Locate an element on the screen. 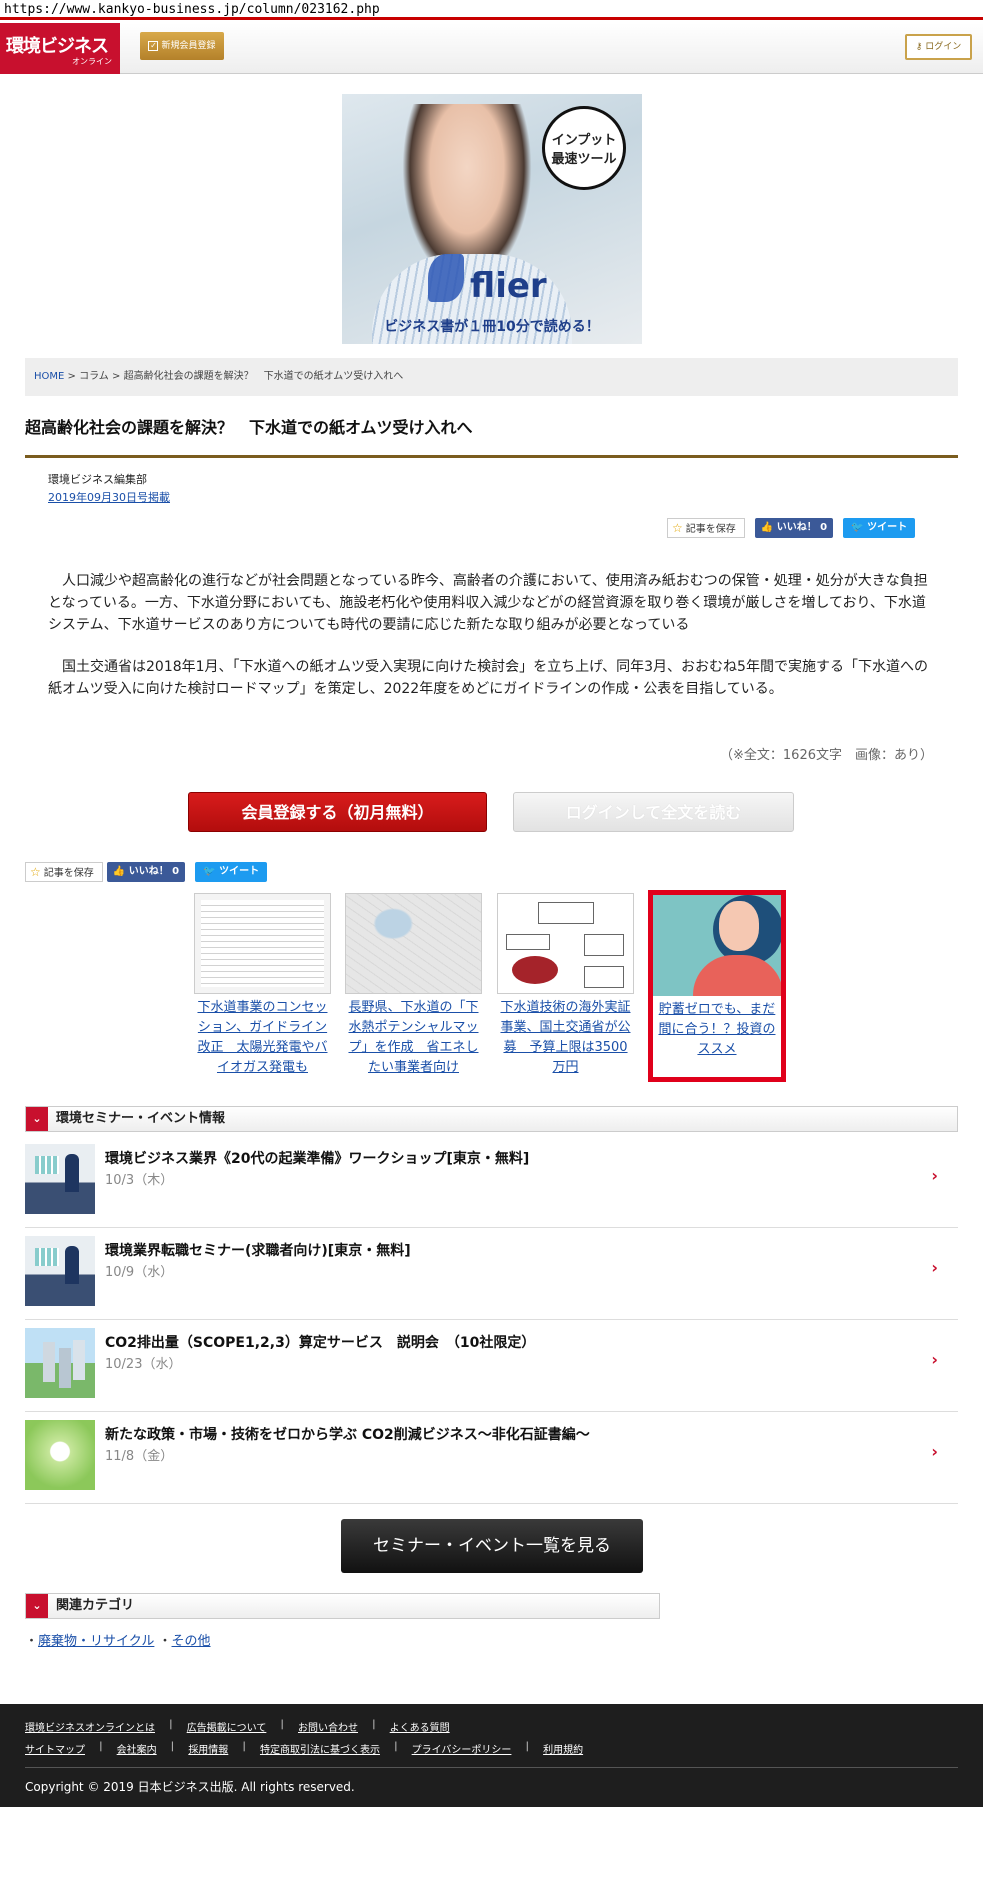  seminar-title: 環境業界転職セミナー(求職者向け)[東京・無料] is located at coordinates (258, 1250).